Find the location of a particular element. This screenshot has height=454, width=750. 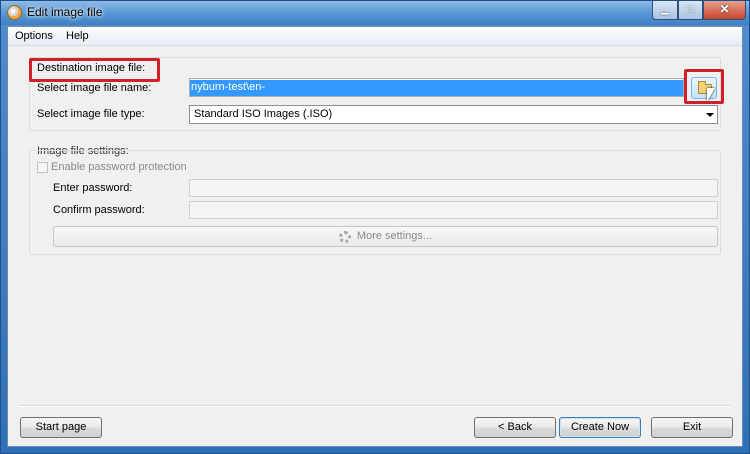

close-button: ✕ is located at coordinates (724, 10).